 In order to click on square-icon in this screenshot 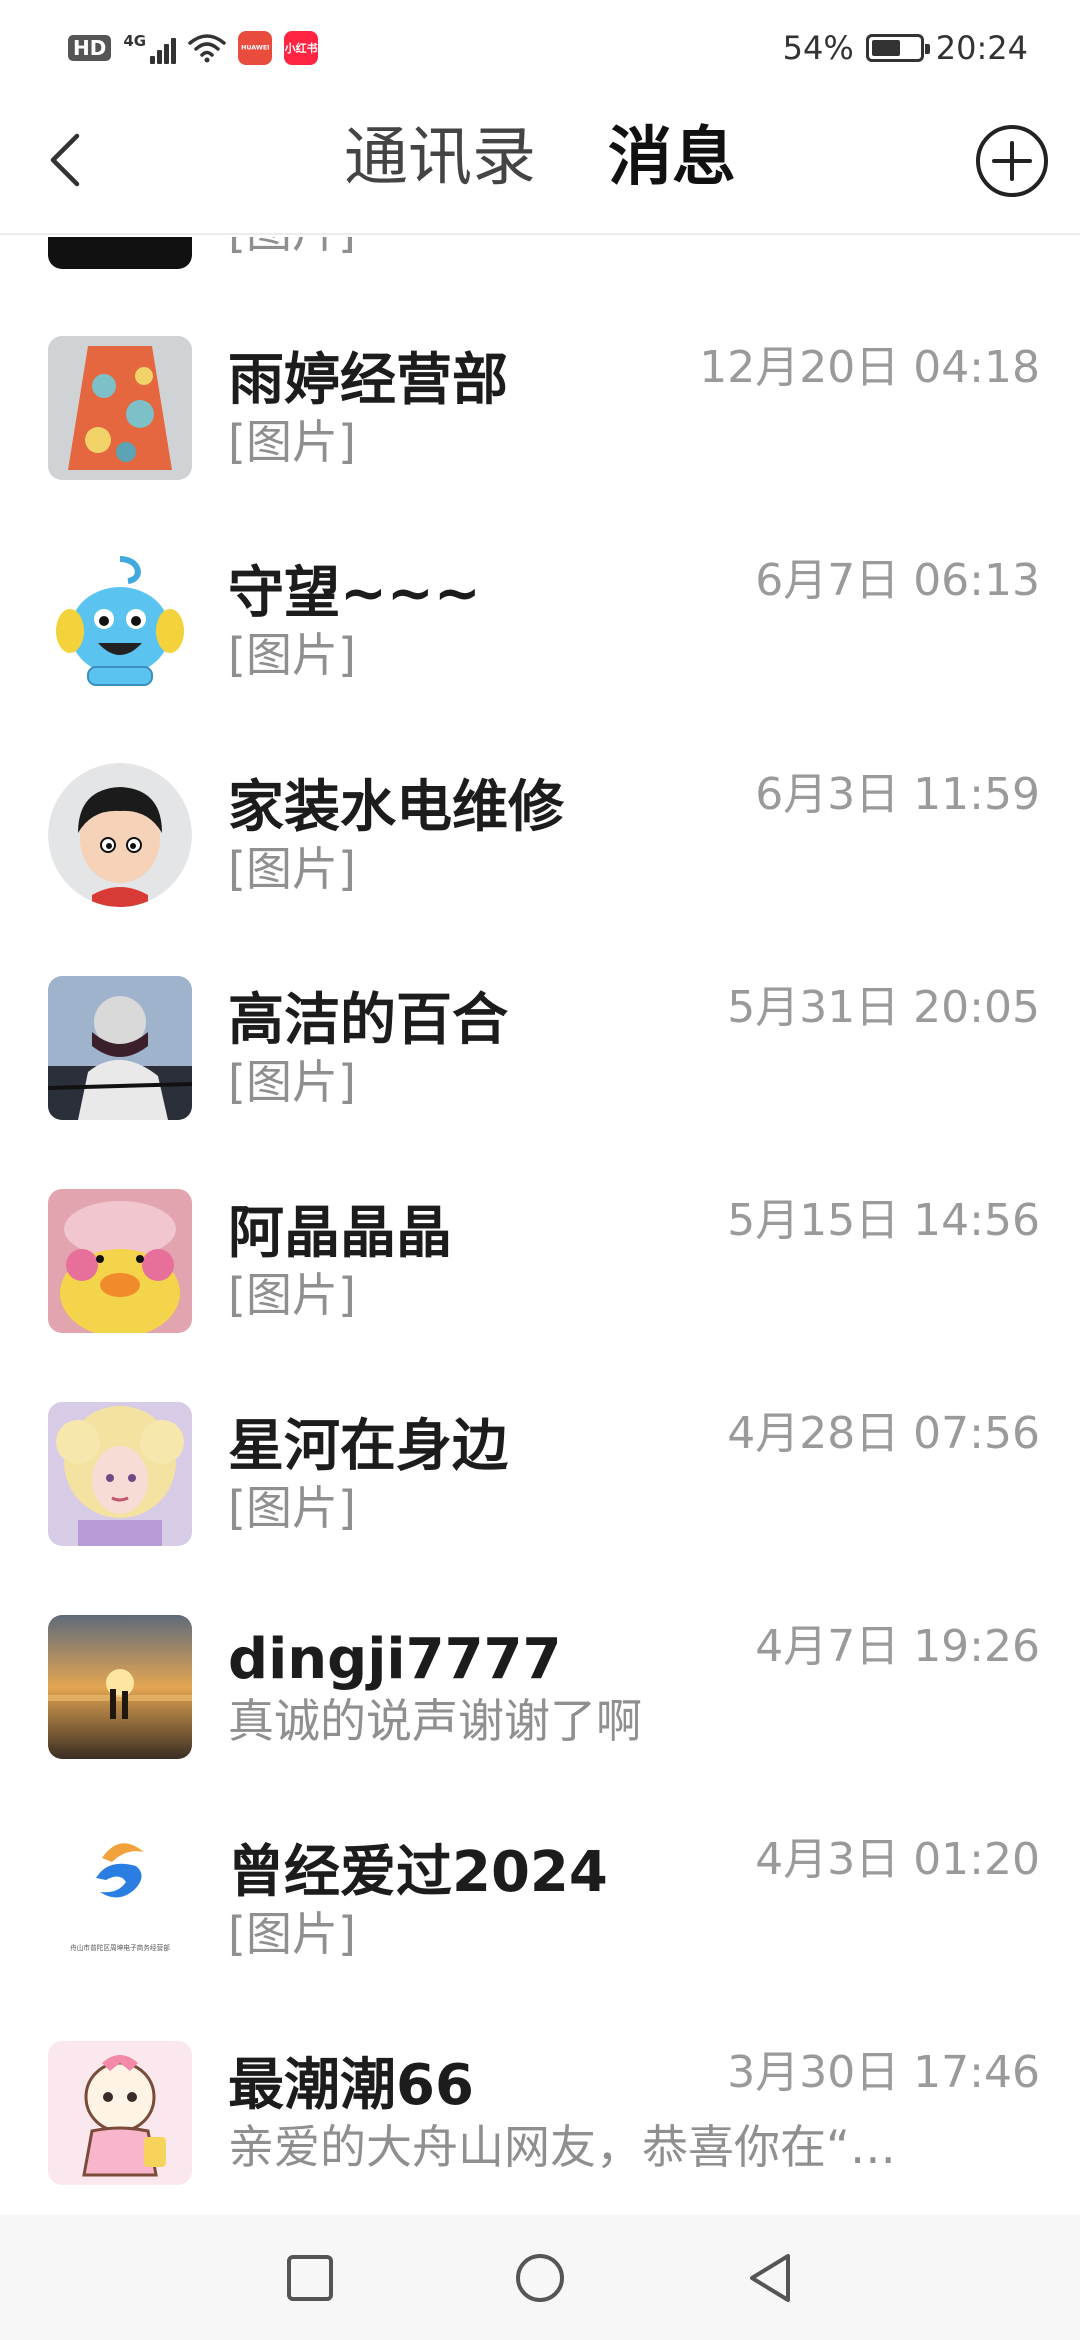, I will do `click(310, 2277)`.